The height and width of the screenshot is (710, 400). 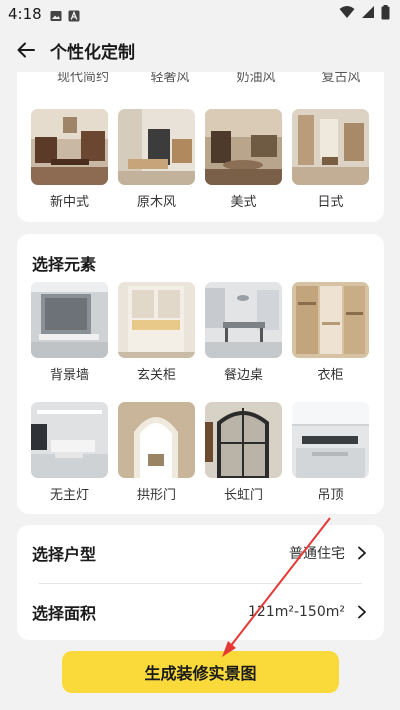 I want to click on element-grid-row-2: 无主灯 拱形门 长虹门 吊顶, so click(x=200, y=452).